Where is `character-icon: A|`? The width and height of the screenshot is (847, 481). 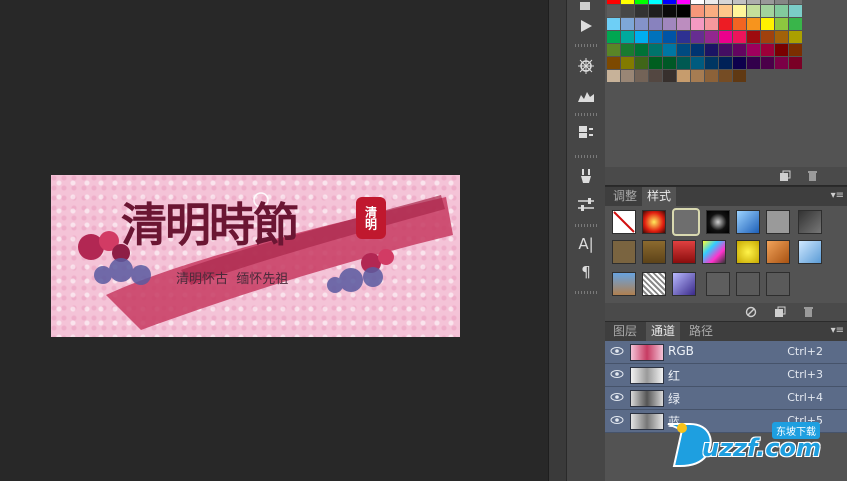
character-icon: A| is located at coordinates (586, 244).